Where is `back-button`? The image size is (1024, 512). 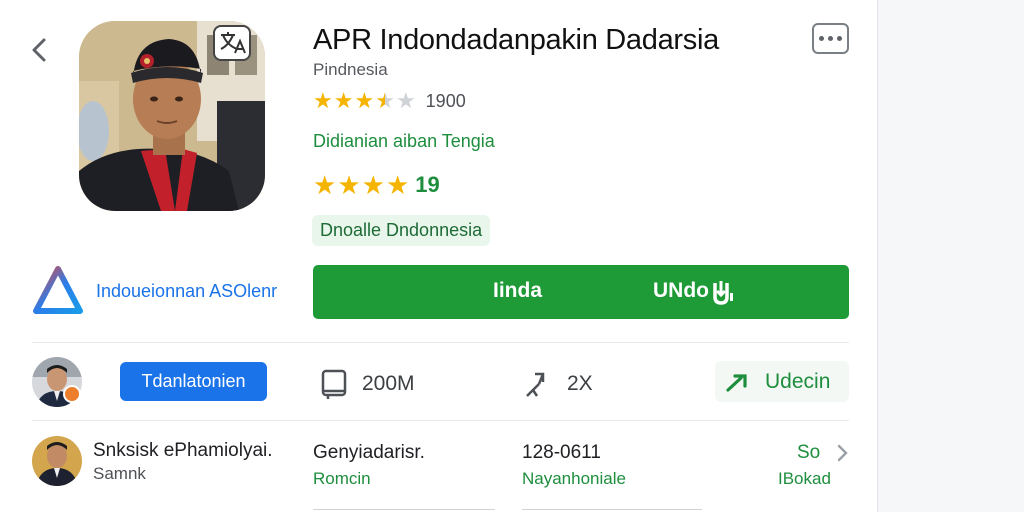
back-button is located at coordinates (40, 50).